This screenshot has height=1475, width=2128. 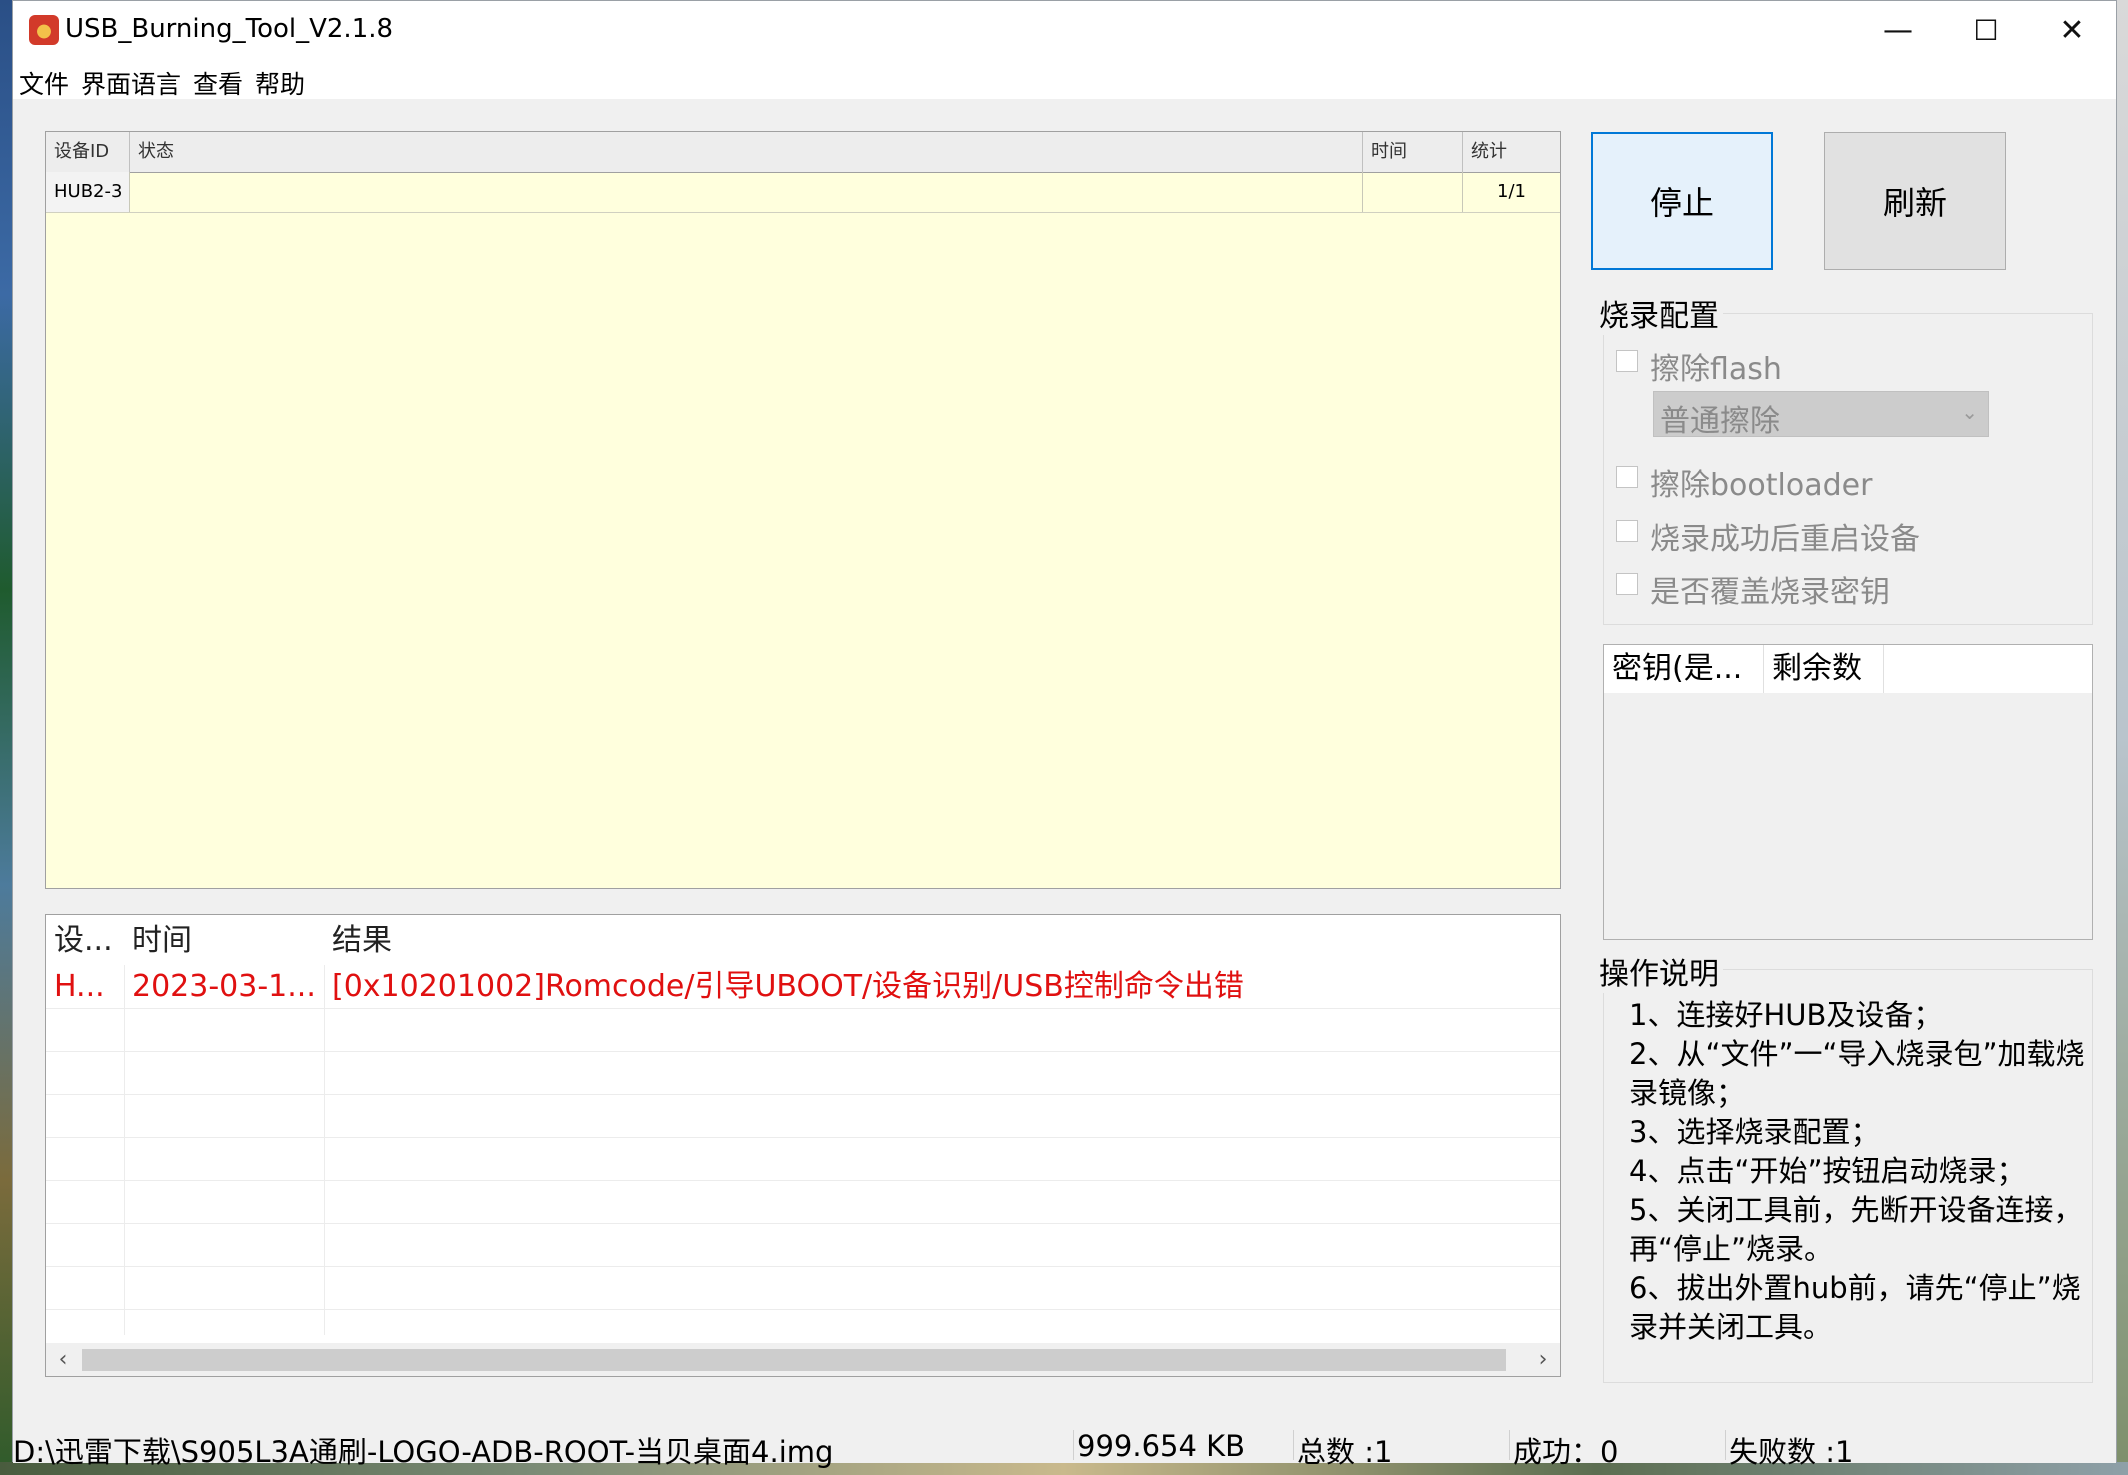 What do you see at coordinates (1627, 531) in the screenshot?
I see `reboot-after-checkbox` at bounding box center [1627, 531].